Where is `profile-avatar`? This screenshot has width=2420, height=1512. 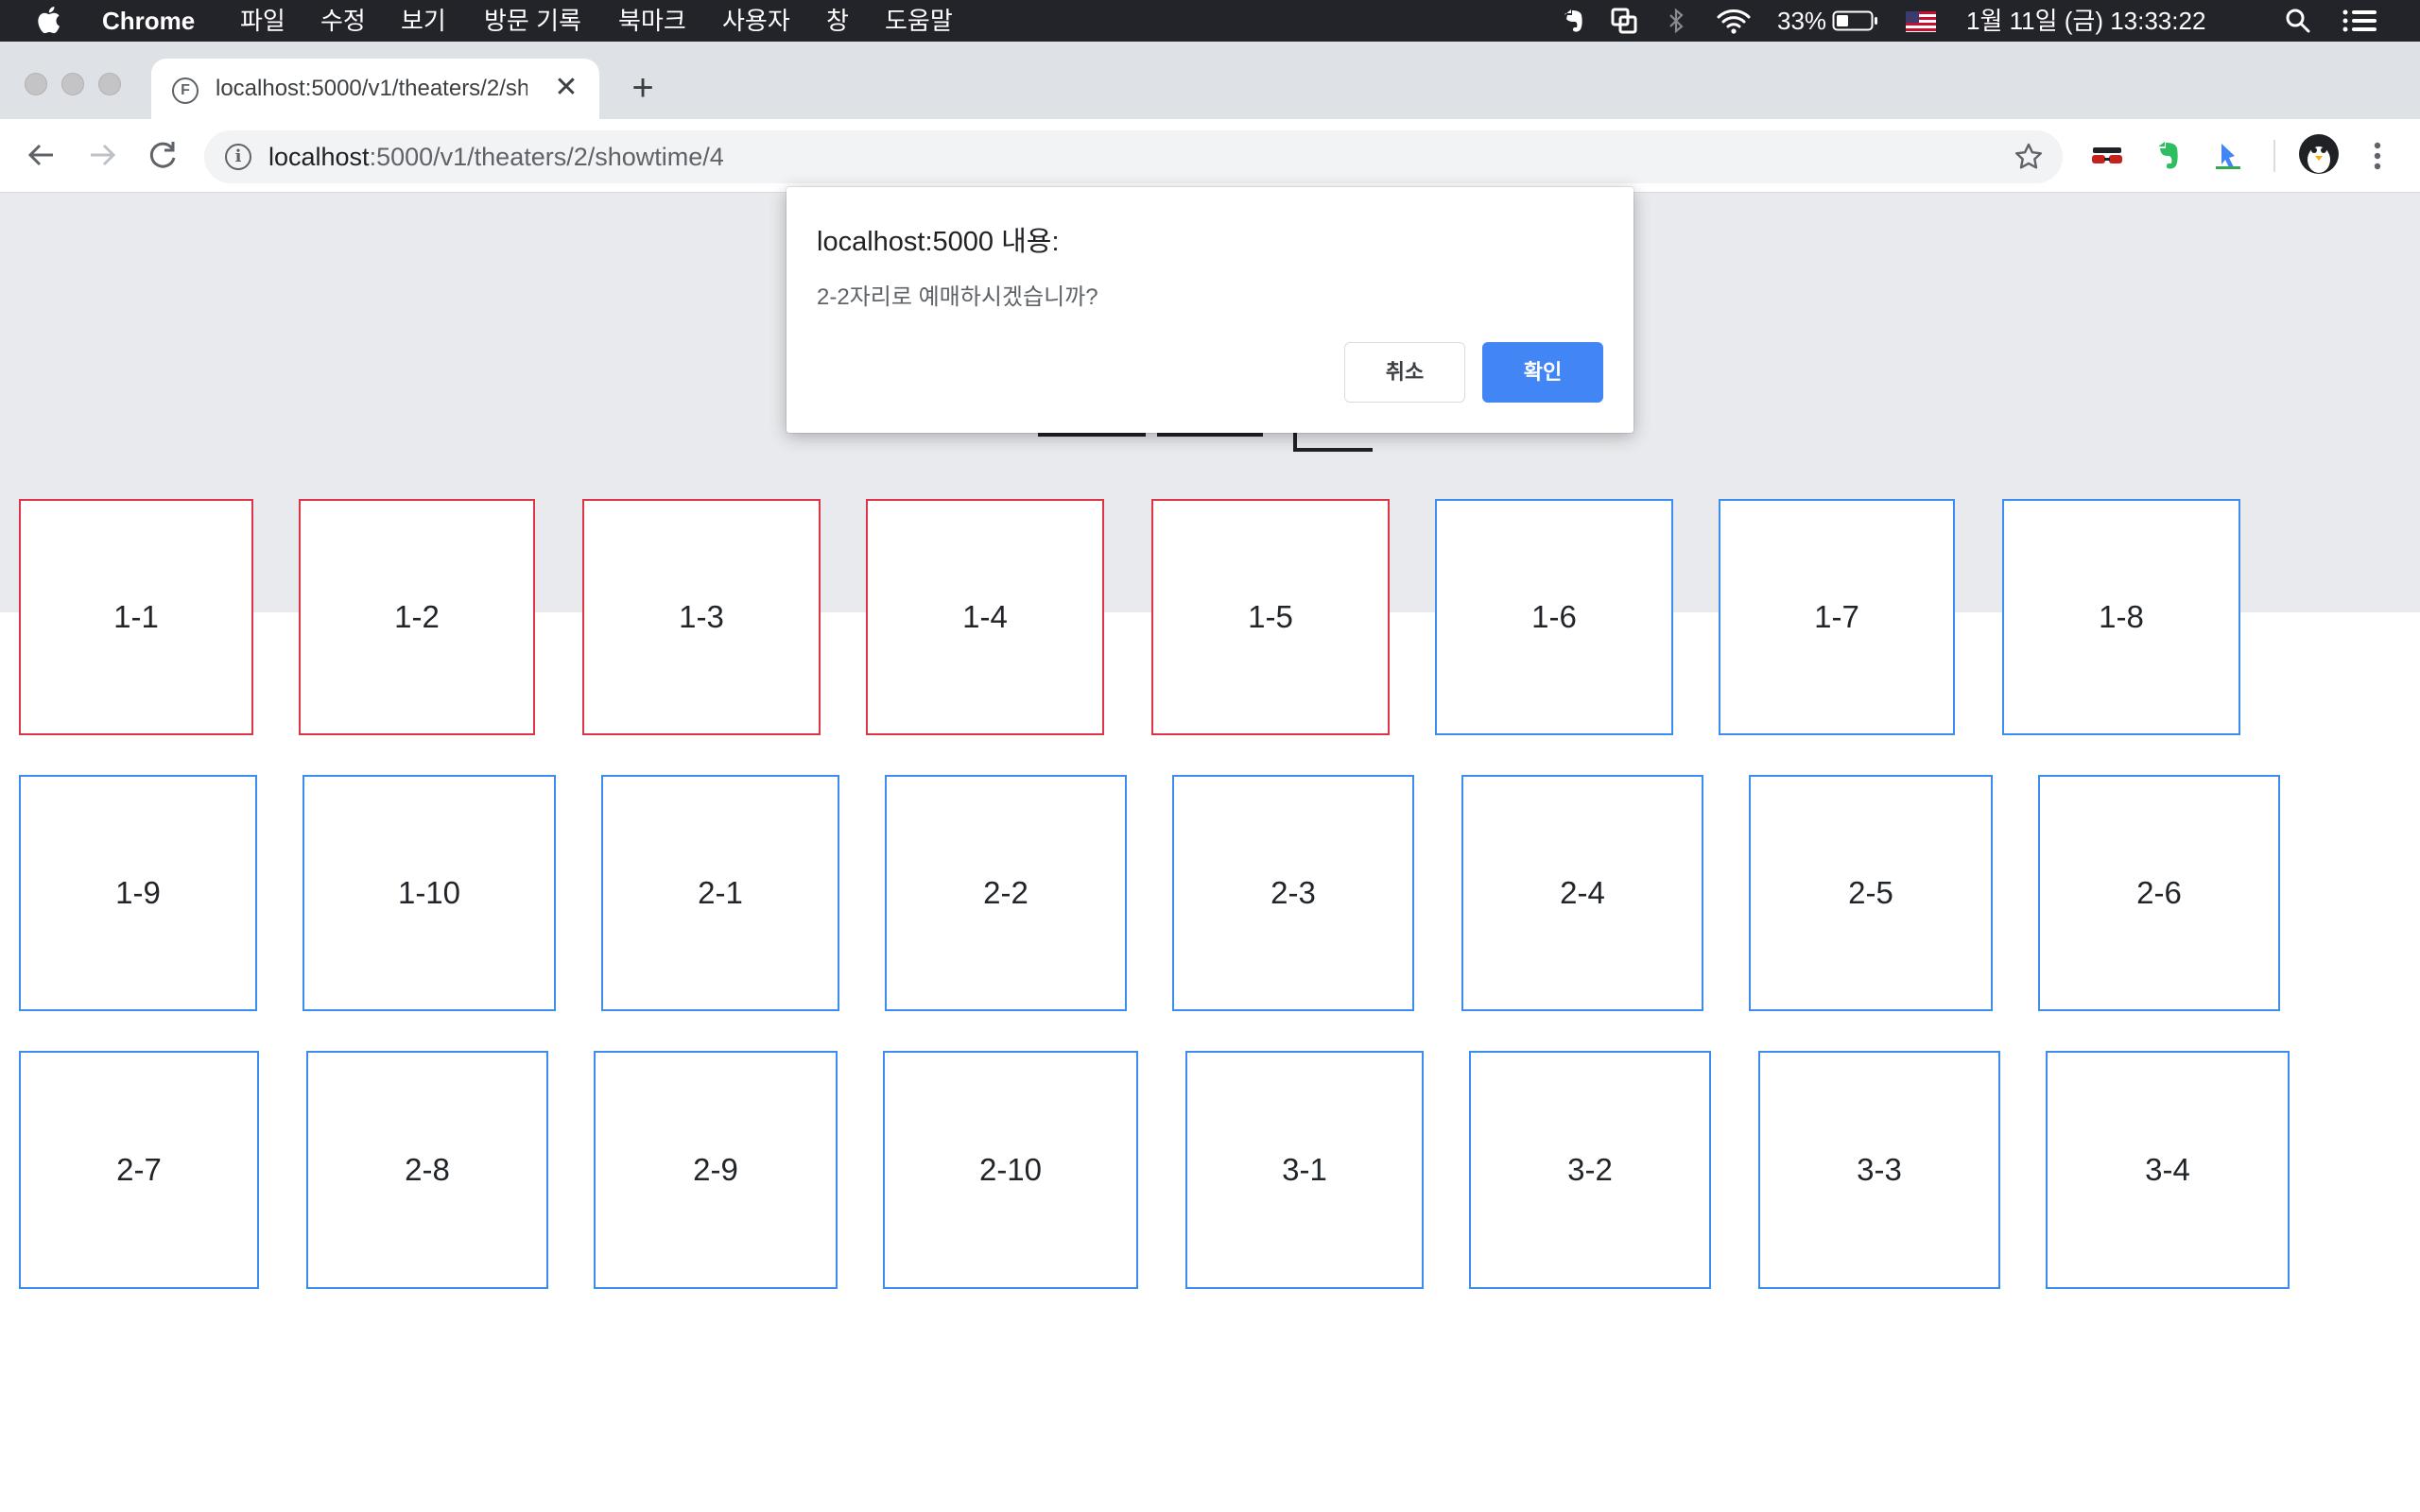
profile-avatar is located at coordinates (2319, 154).